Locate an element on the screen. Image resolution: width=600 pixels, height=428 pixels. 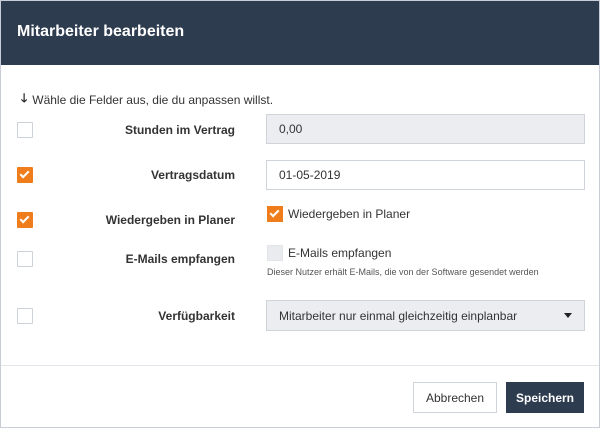
select-receive-emails-checkbox is located at coordinates (25, 259).